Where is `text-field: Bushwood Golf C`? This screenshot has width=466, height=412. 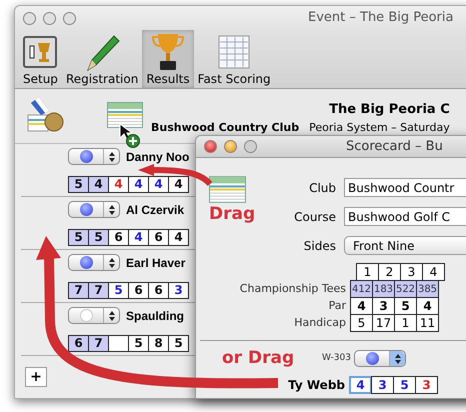
text-field: Bushwood Golf C is located at coordinates (405, 216).